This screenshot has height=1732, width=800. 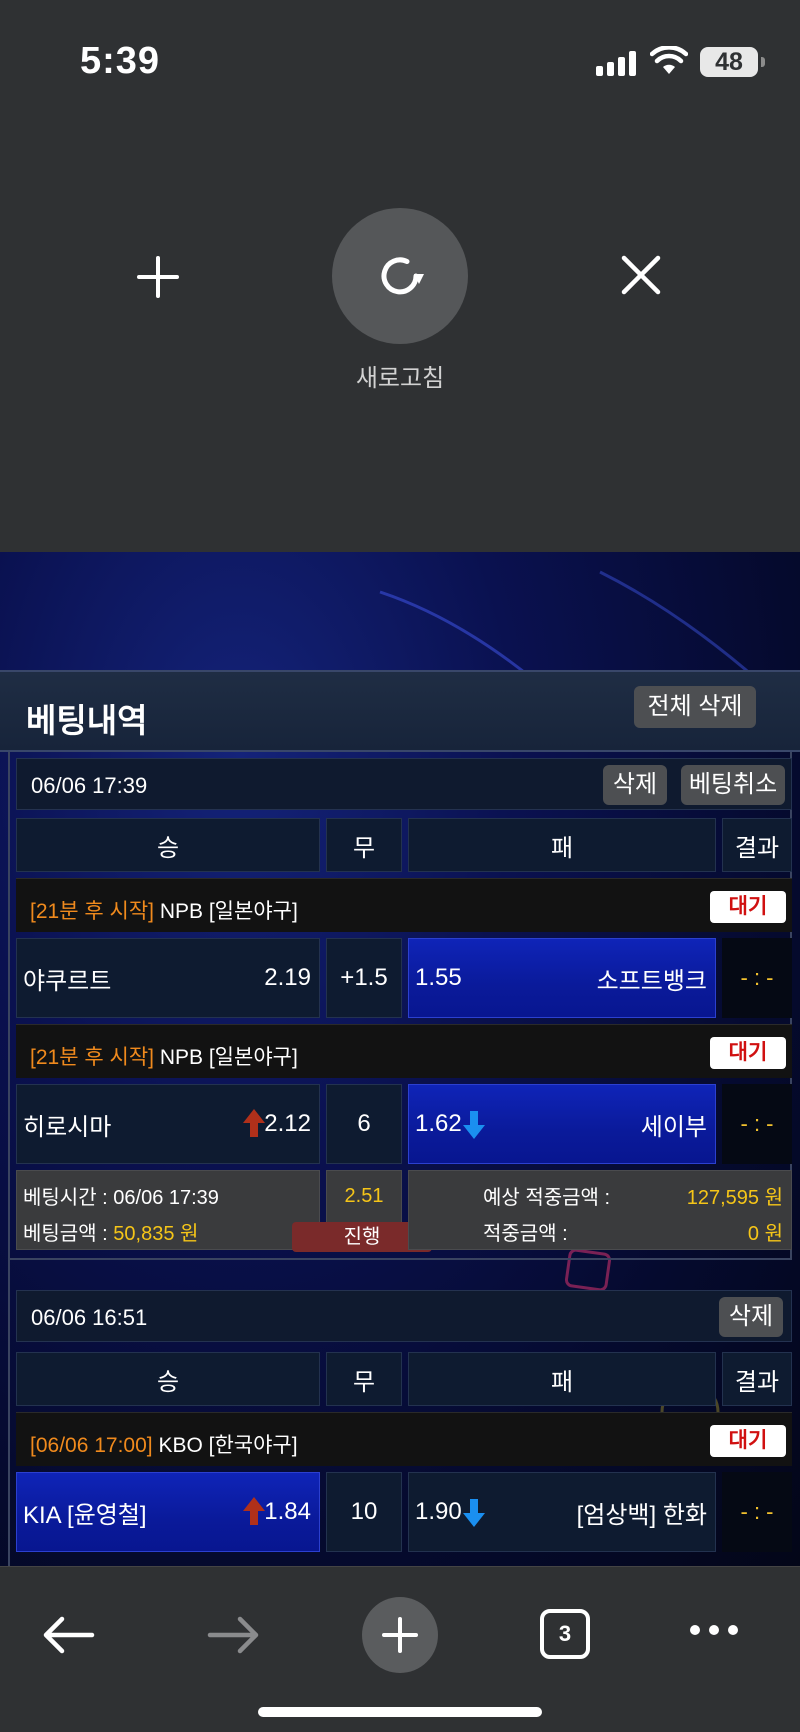 I want to click on home-indicator, so click(x=400, y=1712).